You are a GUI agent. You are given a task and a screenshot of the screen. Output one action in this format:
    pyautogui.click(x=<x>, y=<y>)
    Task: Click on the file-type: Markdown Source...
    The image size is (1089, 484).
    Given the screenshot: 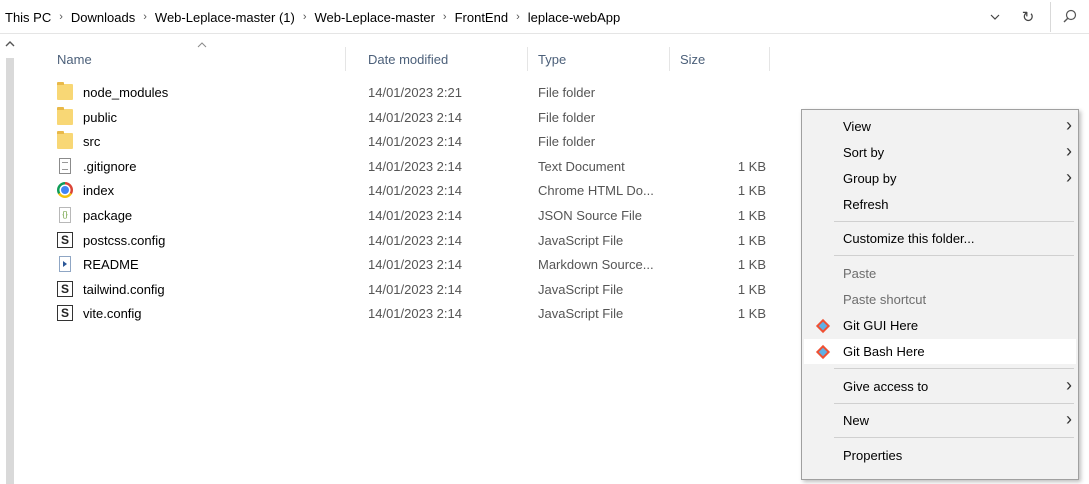 What is the action you would take?
    pyautogui.click(x=596, y=265)
    